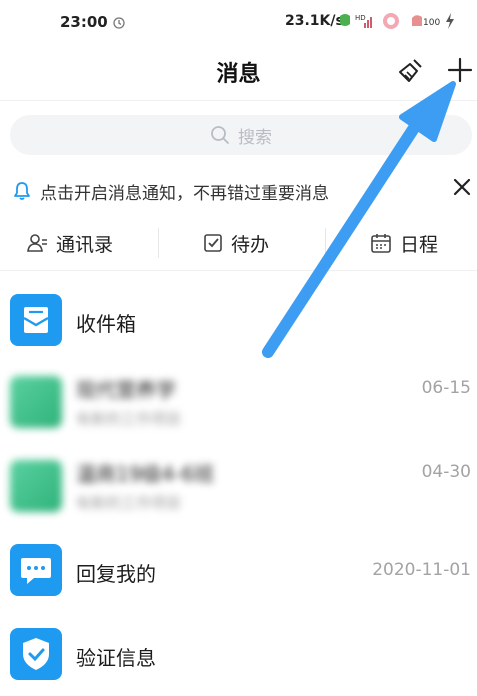  What do you see at coordinates (250, 244) in the screenshot?
I see `quick-todo-label: 待办` at bounding box center [250, 244].